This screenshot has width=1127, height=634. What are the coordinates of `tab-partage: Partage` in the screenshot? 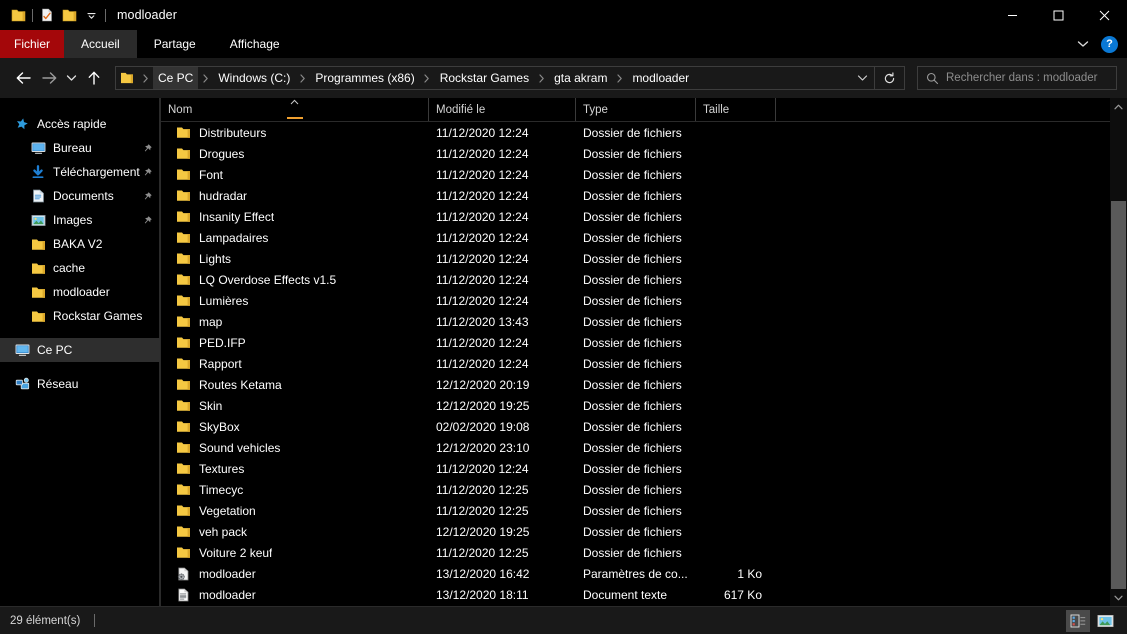 It's located at (175, 44).